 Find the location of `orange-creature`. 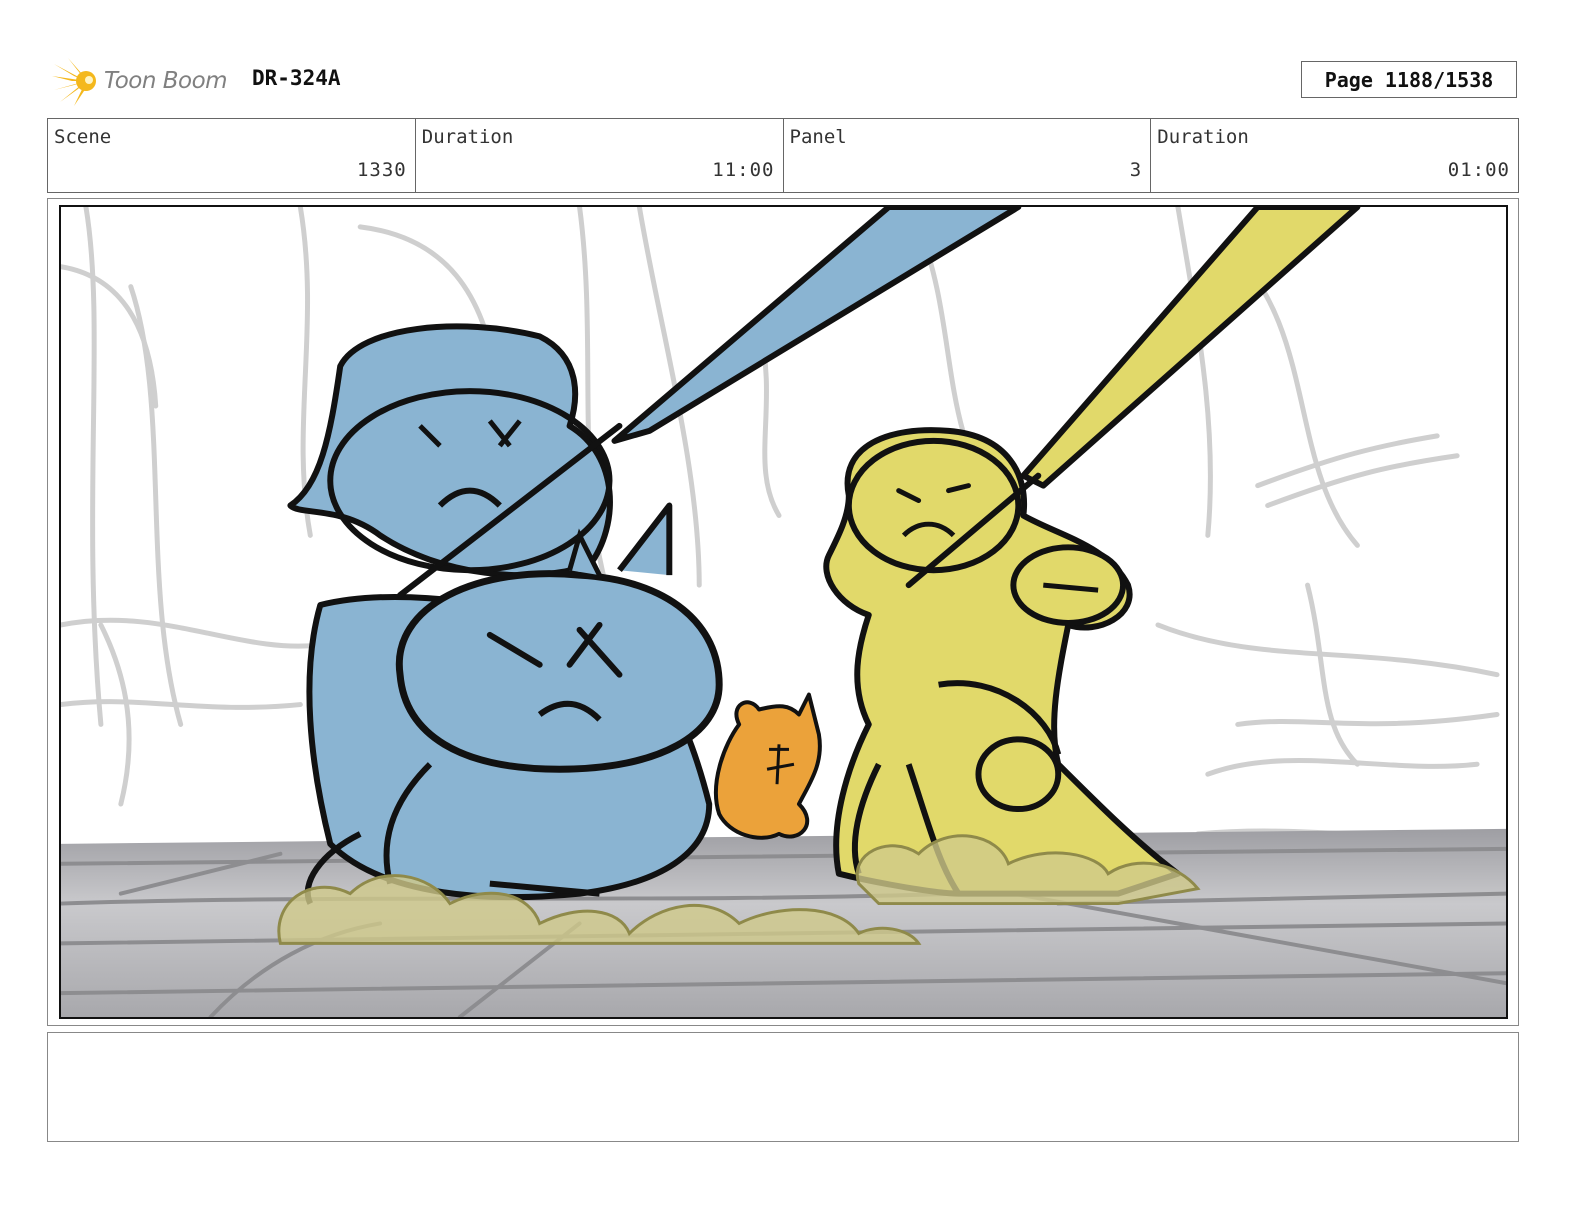

orange-creature is located at coordinates (767, 766).